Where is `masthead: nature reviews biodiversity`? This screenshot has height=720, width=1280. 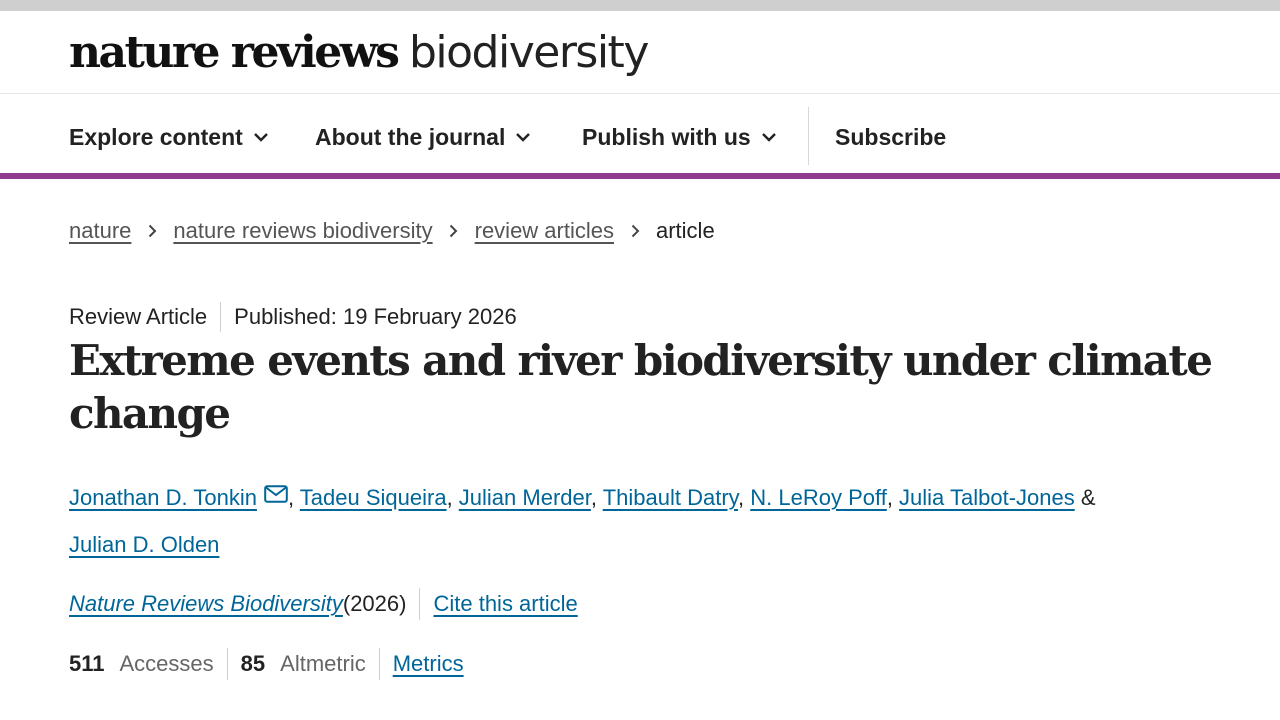
masthead: nature reviews biodiversity is located at coordinates (640, 52).